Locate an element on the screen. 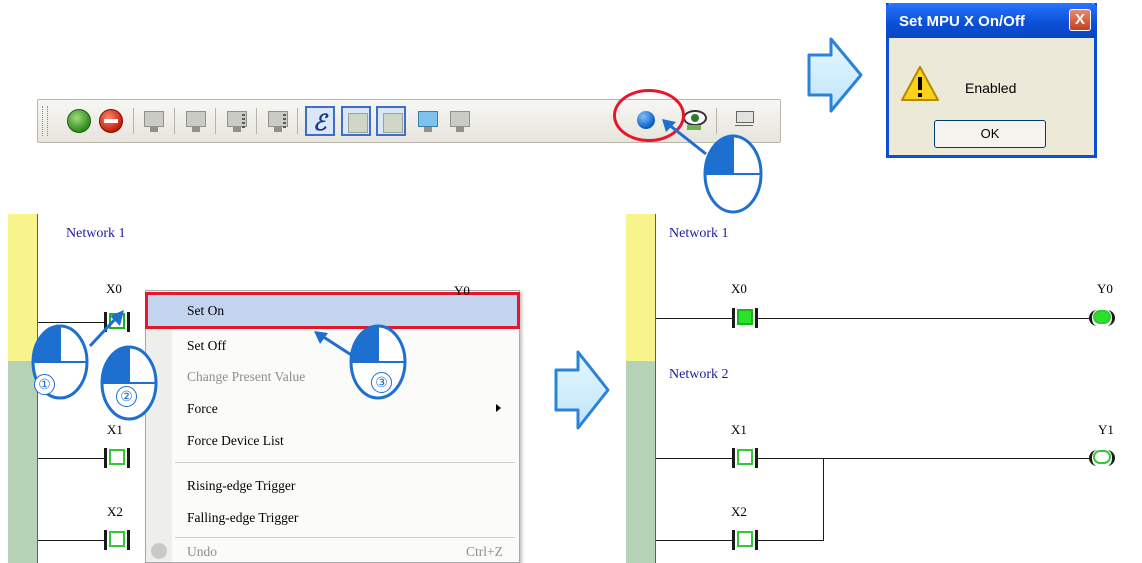 Image resolution: width=1142 pixels, height=563 pixels. menu-item-change-present-value: Change Present Value is located at coordinates (246, 377).